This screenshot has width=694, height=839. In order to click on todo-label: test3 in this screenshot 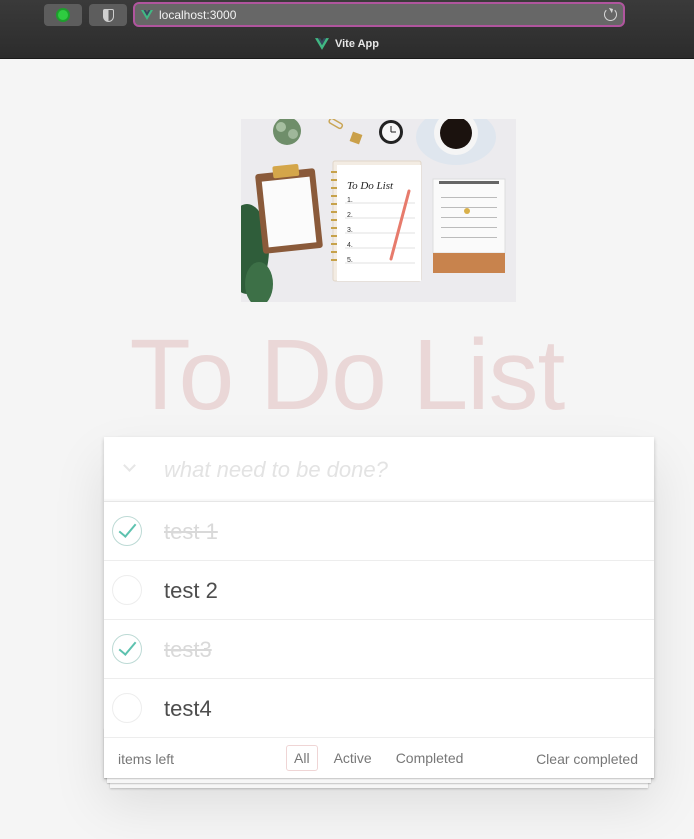, I will do `click(188, 650)`.